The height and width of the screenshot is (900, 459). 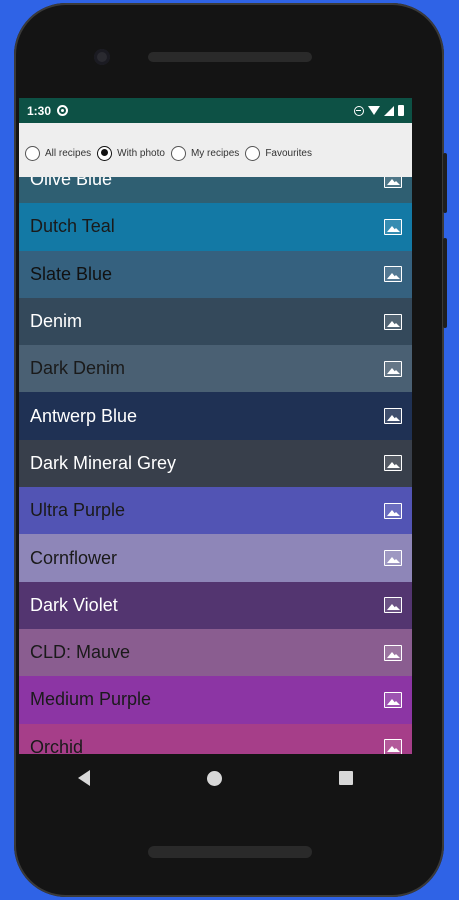 What do you see at coordinates (215, 605) in the screenshot?
I see `color-list-item: Dark Violet` at bounding box center [215, 605].